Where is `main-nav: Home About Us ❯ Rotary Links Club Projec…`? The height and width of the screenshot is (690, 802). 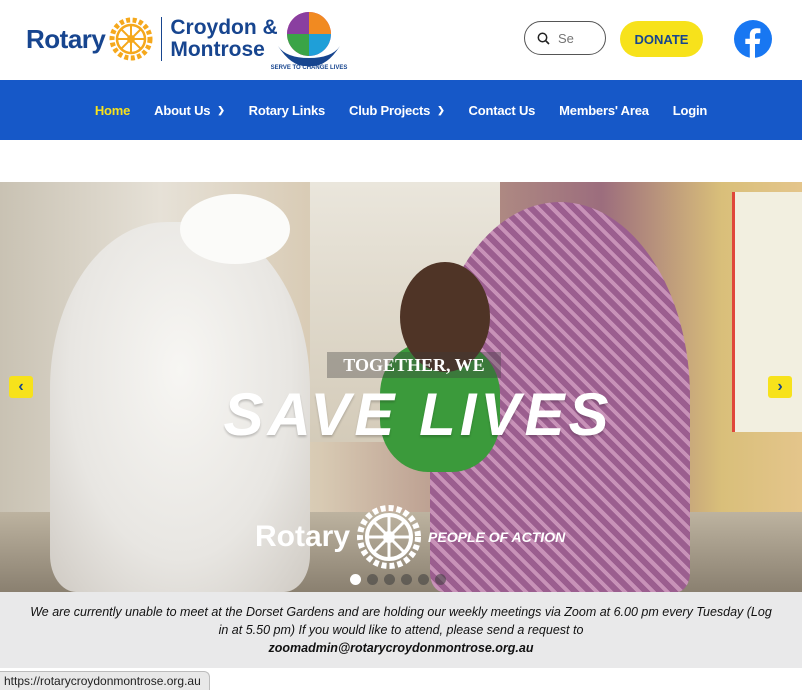 main-nav: Home About Us ❯ Rotary Links Club Projec… is located at coordinates (401, 110).